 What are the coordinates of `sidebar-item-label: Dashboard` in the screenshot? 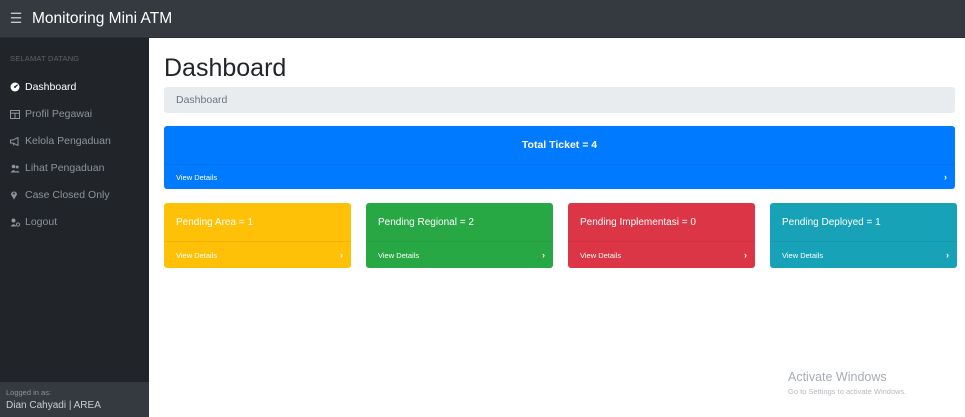 It's located at (51, 87).